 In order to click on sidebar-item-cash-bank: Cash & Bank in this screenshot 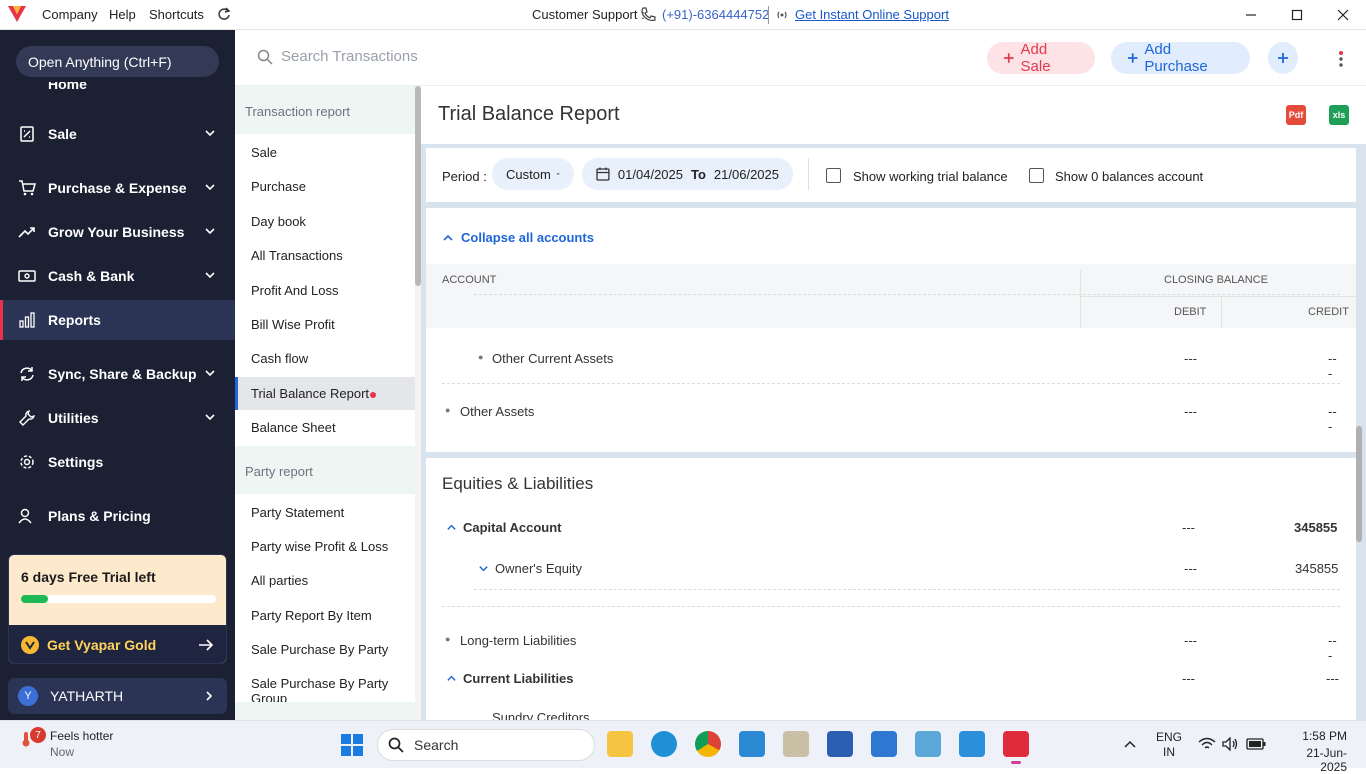, I will do `click(117, 276)`.